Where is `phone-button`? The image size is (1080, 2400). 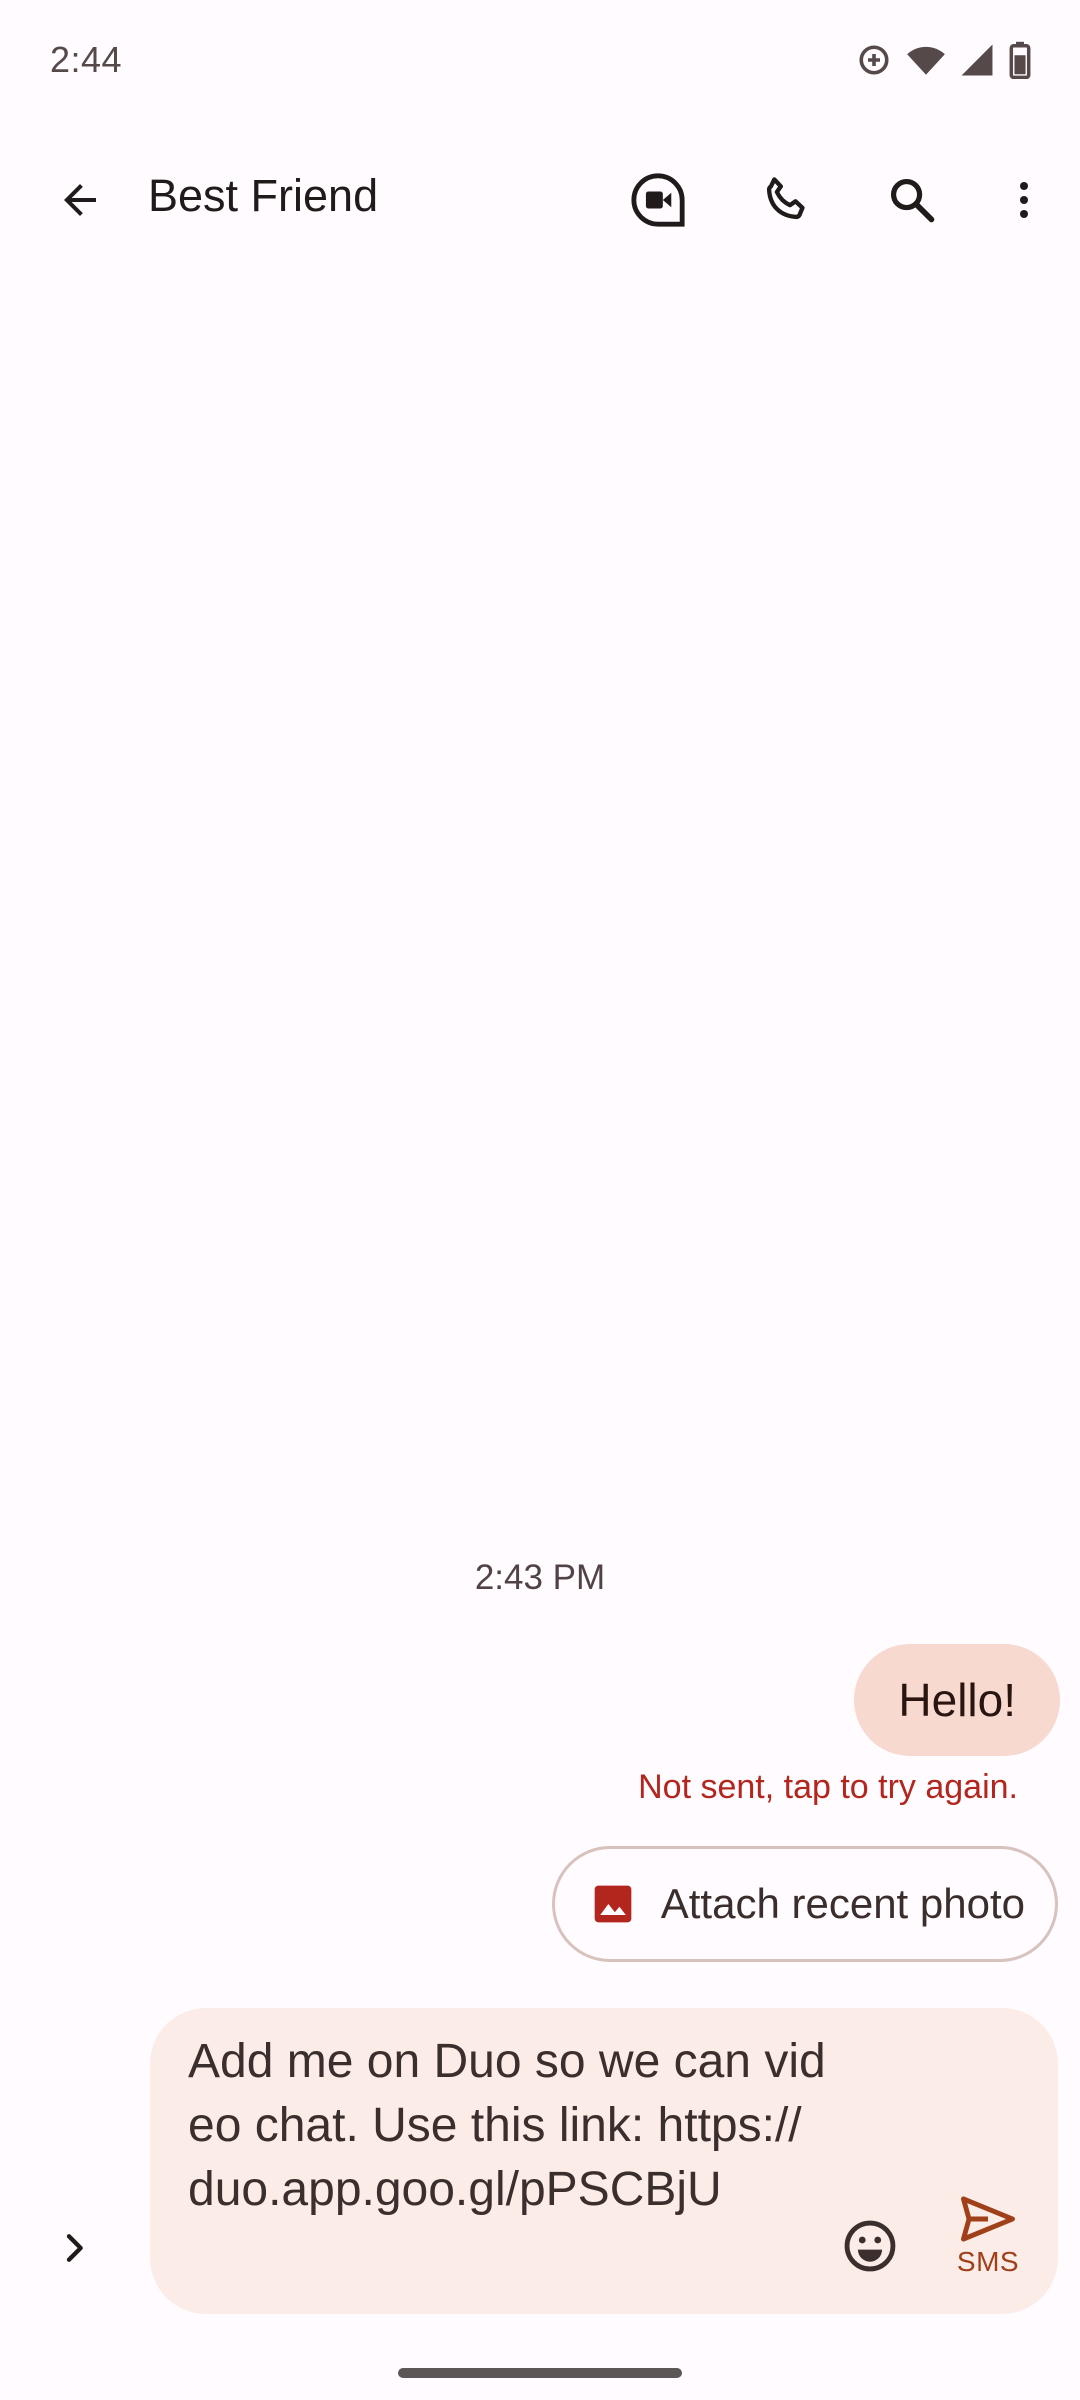 phone-button is located at coordinates (786, 200).